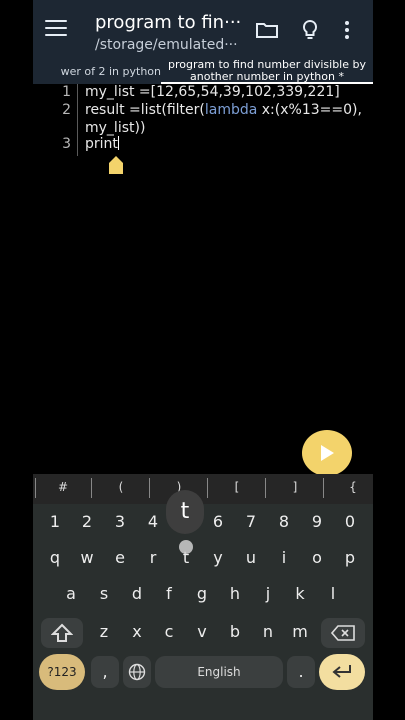  What do you see at coordinates (66, 92) in the screenshot?
I see `line-number: 1` at bounding box center [66, 92].